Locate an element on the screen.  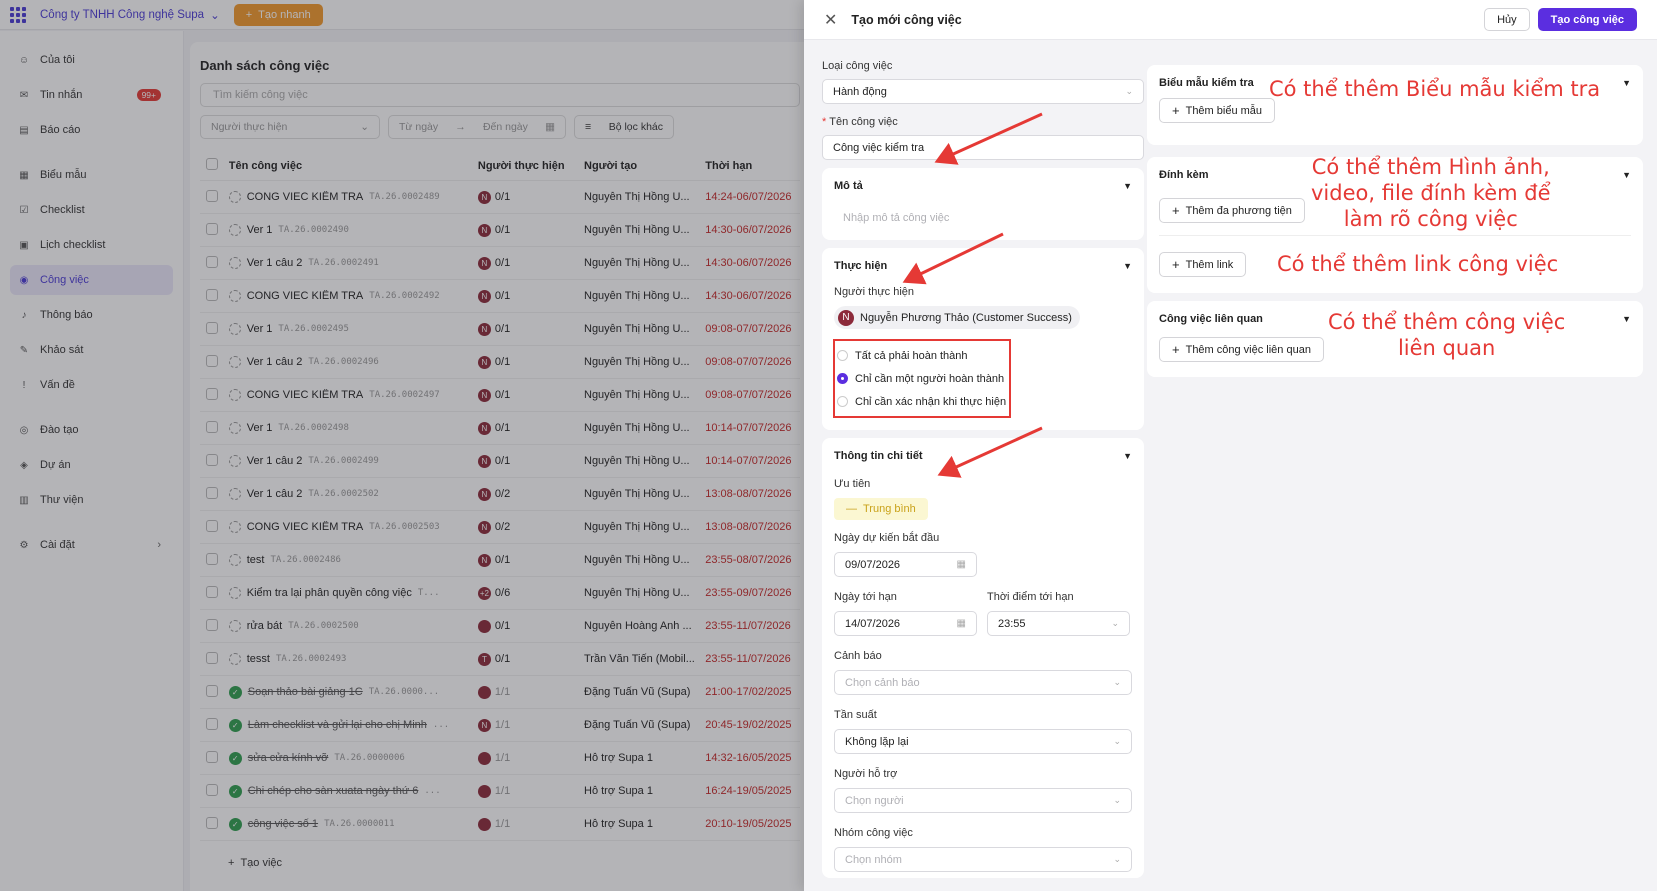
task-name-label: * Tên công việc is located at coordinates (860, 122).